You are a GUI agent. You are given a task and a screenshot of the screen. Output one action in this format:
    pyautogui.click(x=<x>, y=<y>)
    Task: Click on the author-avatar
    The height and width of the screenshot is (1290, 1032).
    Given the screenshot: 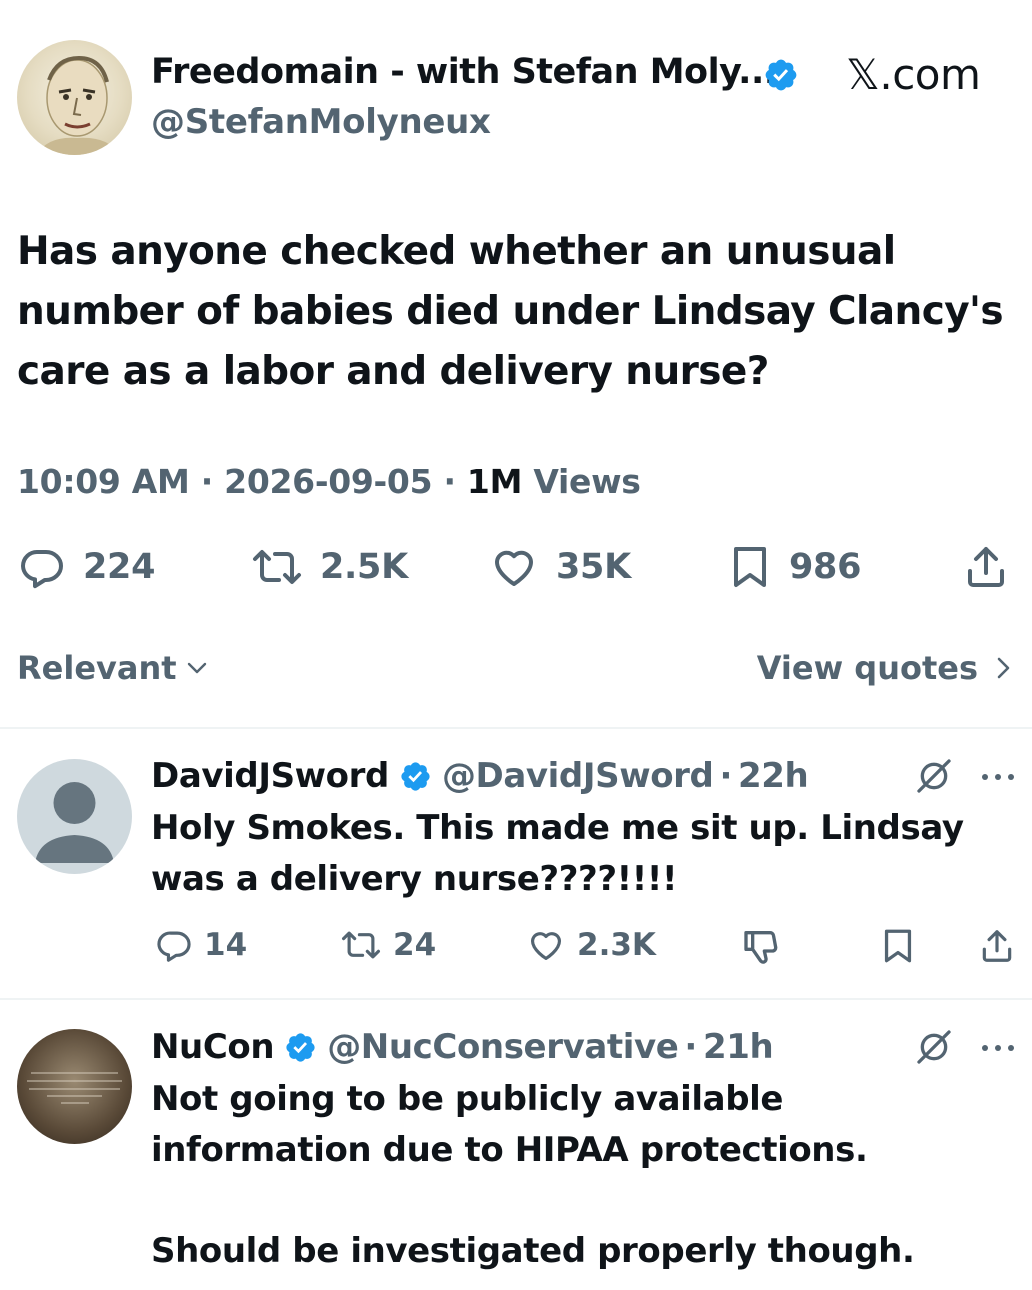 What is the action you would take?
    pyautogui.click(x=74, y=97)
    